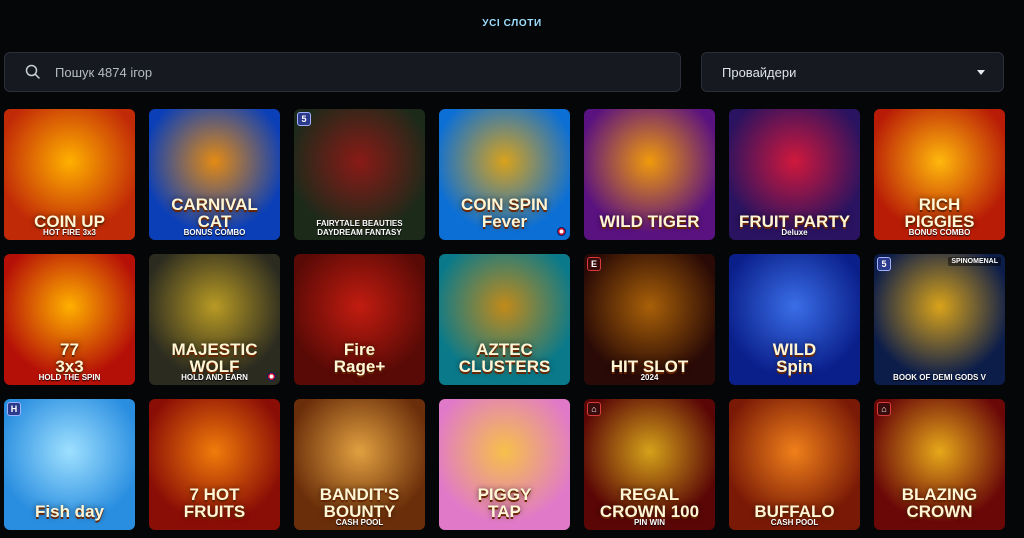  Describe the element at coordinates (69, 174) in the screenshot. I see `game-tile: COIN UP HOT FIRE 3x3` at that location.